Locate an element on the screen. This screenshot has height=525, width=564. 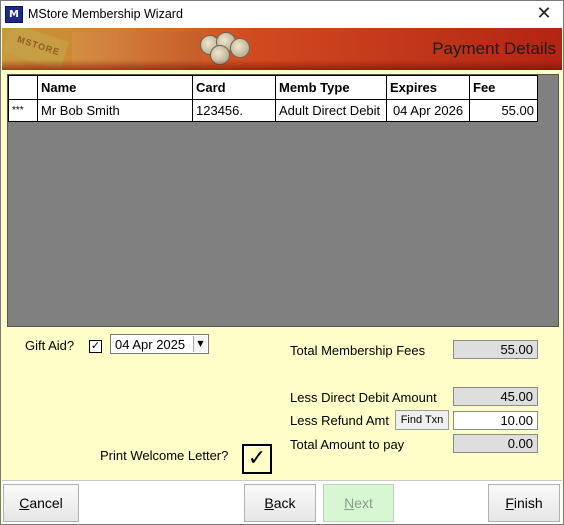
cell-fee: 55.00 is located at coordinates (503, 110).